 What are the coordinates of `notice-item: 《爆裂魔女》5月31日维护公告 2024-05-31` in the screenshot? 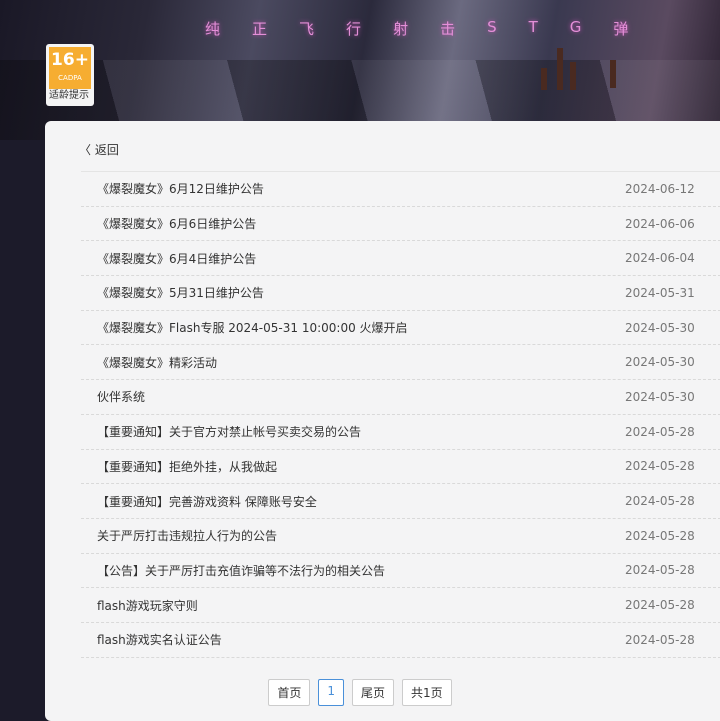 It's located at (400, 293).